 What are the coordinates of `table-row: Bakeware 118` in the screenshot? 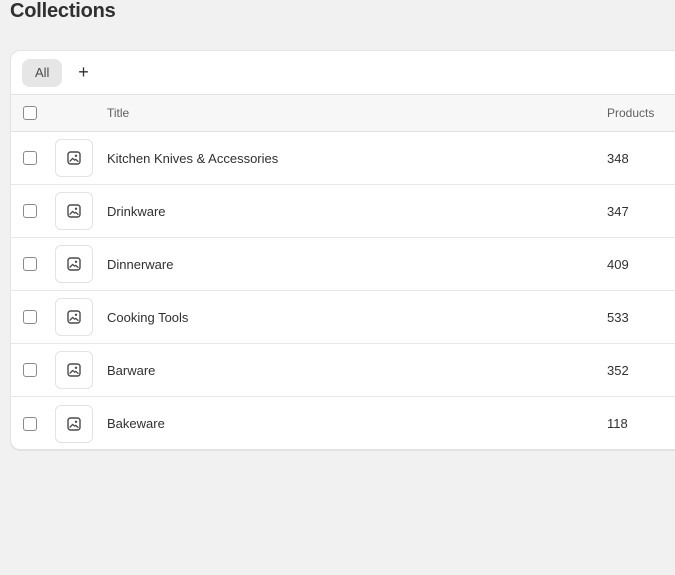 It's located at (343, 423).